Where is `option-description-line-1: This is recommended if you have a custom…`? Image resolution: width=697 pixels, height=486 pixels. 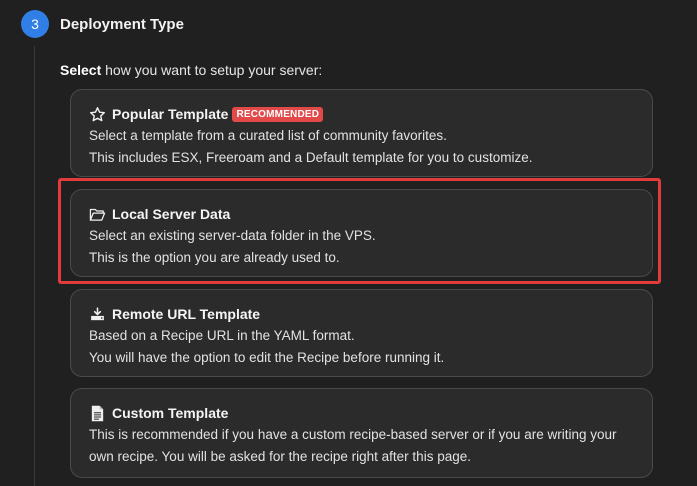
option-description-line-1: This is recommended if you have a custom… is located at coordinates (353, 434).